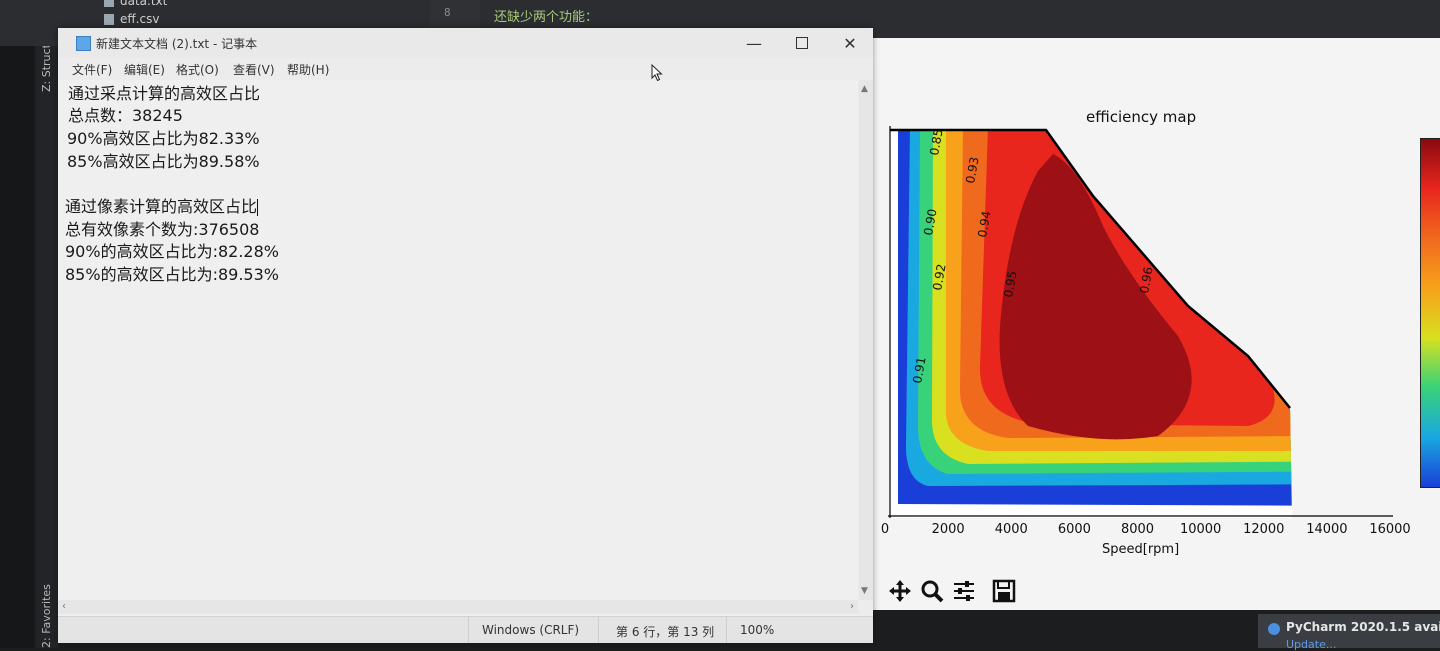 The width and height of the screenshot is (1440, 651). Describe the element at coordinates (447, 12) in the screenshot. I see `line-number: 8` at that location.